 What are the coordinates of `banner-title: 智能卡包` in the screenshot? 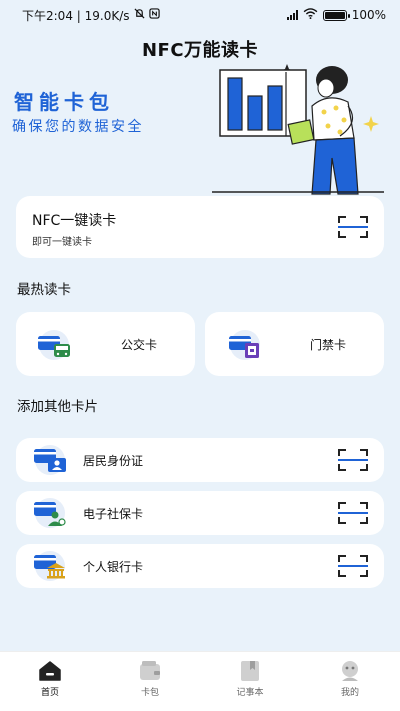 It's located at (64, 102).